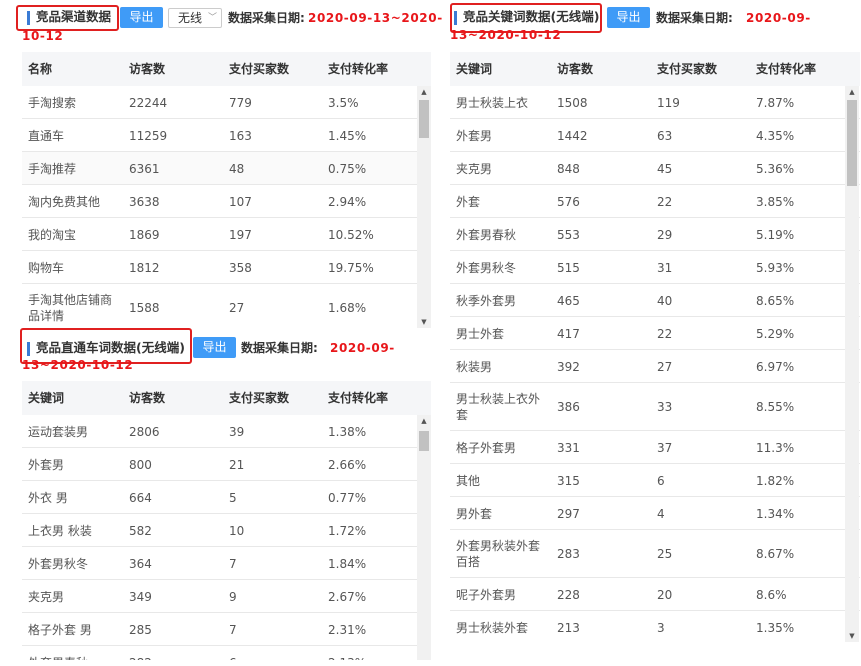 The height and width of the screenshot is (666, 861). What do you see at coordinates (226, 530) in the screenshot?
I see `table-row: 上衣男 秋装 582 10 1.72%` at bounding box center [226, 530].